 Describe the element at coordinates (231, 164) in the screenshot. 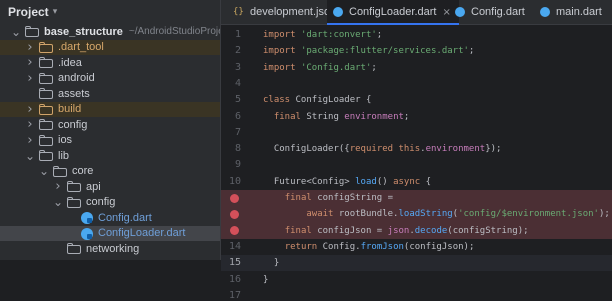

I see `line-number: 9` at that location.